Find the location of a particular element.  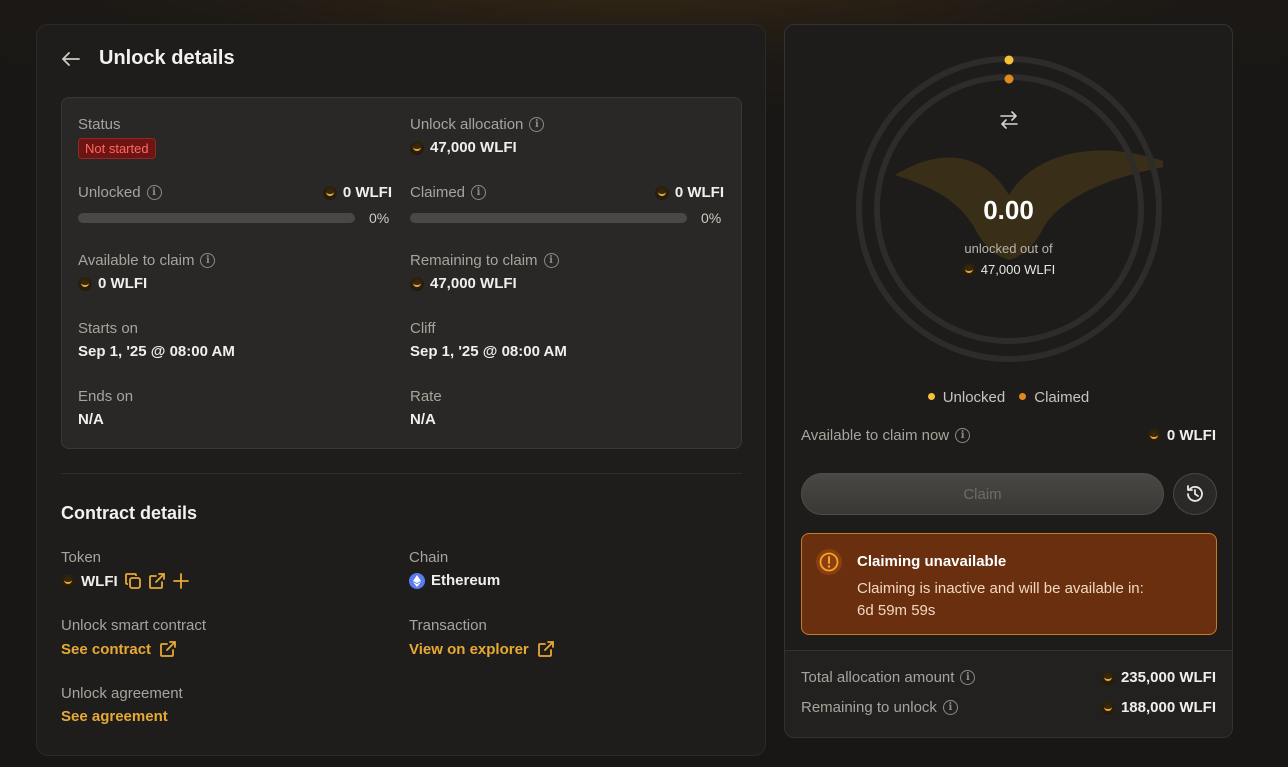

claimed-value: 0 WLFI is located at coordinates (699, 192).